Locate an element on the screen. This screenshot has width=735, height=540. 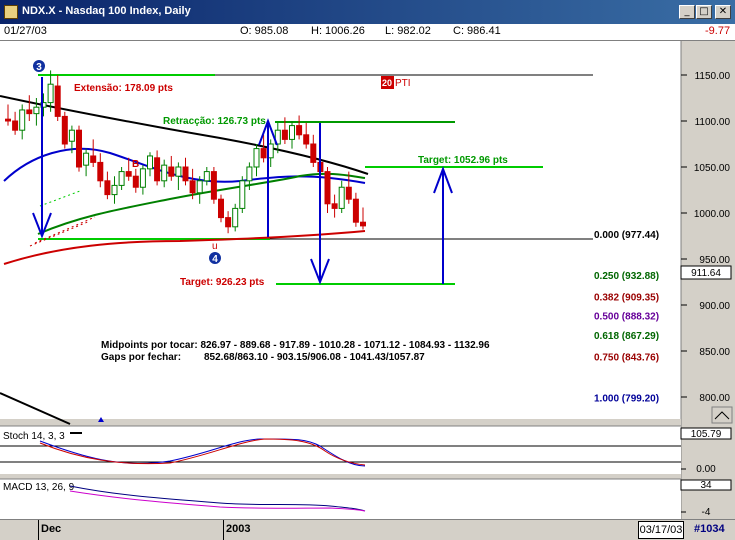
price-tick-label: 800.00 is located at coordinates (714, 398).